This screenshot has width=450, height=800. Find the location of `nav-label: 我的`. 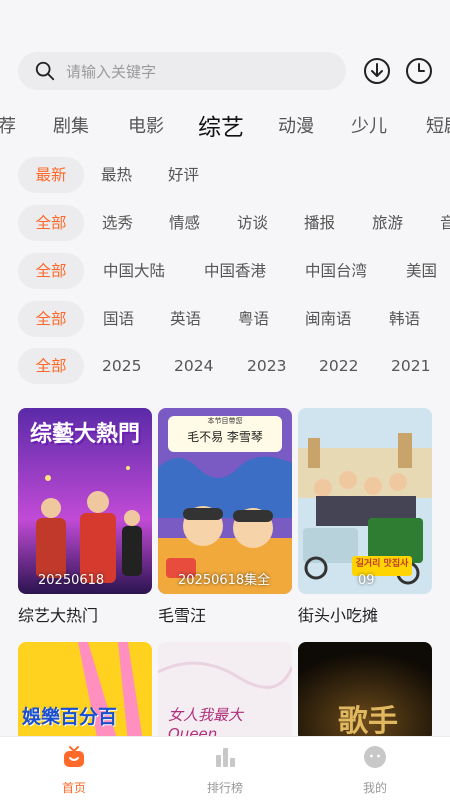

nav-label: 我的 is located at coordinates (374, 788).